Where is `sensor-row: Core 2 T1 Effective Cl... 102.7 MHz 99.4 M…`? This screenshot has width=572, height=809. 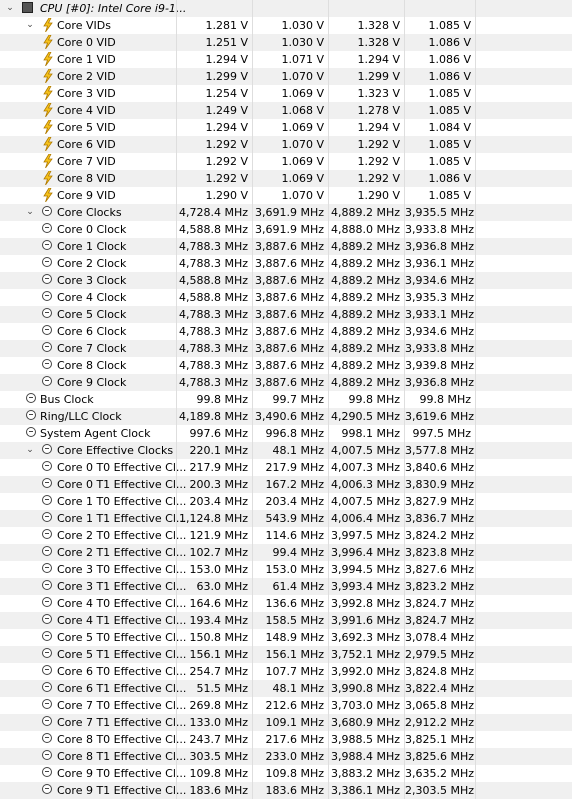 sensor-row: Core 2 T1 Effective Cl... 102.7 MHz 99.4 M… is located at coordinates (286, 552).